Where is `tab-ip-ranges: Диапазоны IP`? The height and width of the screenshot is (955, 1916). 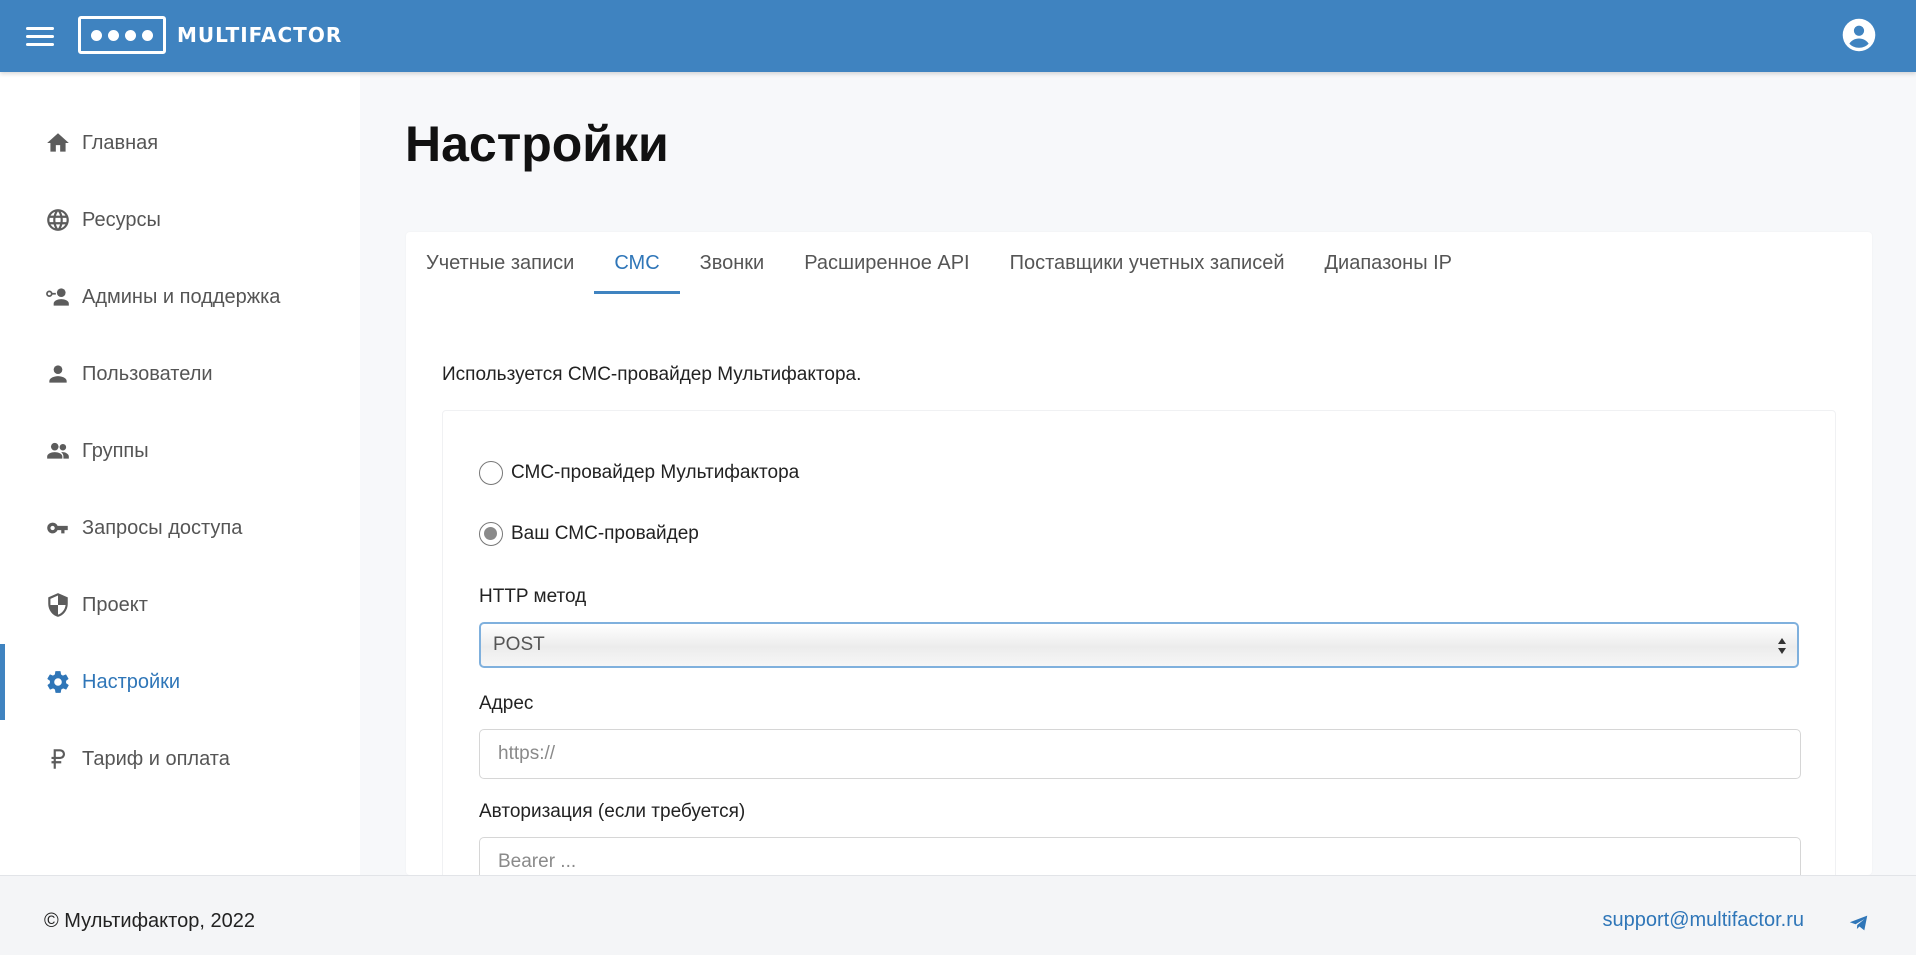
tab-ip-ranges: Диапазоны IP is located at coordinates (1389, 263).